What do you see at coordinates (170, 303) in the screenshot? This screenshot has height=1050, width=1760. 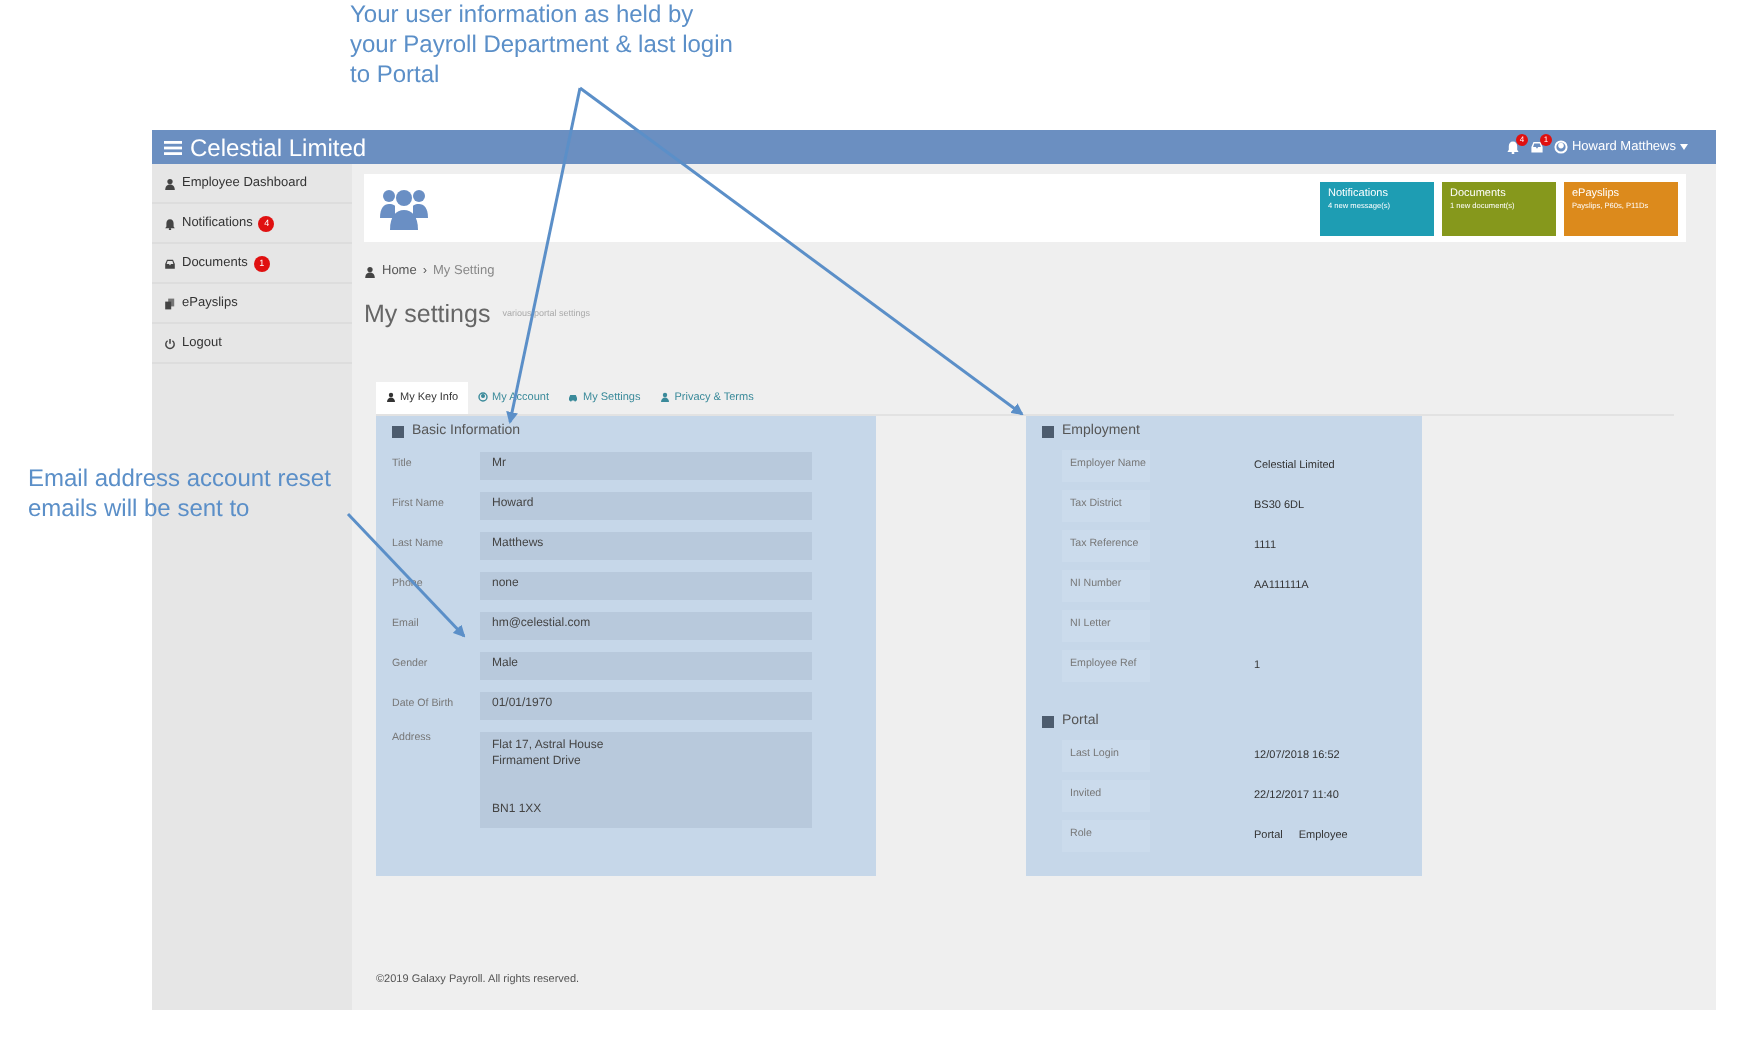 I see `documents-icon` at bounding box center [170, 303].